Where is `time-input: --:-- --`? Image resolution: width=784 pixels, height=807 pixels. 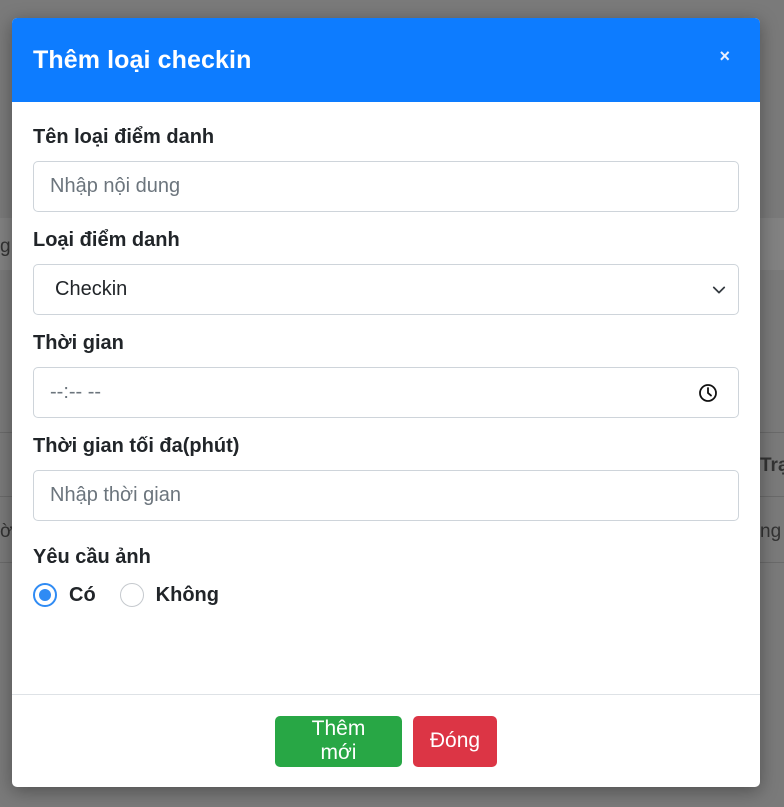 time-input: --:-- -- is located at coordinates (386, 392).